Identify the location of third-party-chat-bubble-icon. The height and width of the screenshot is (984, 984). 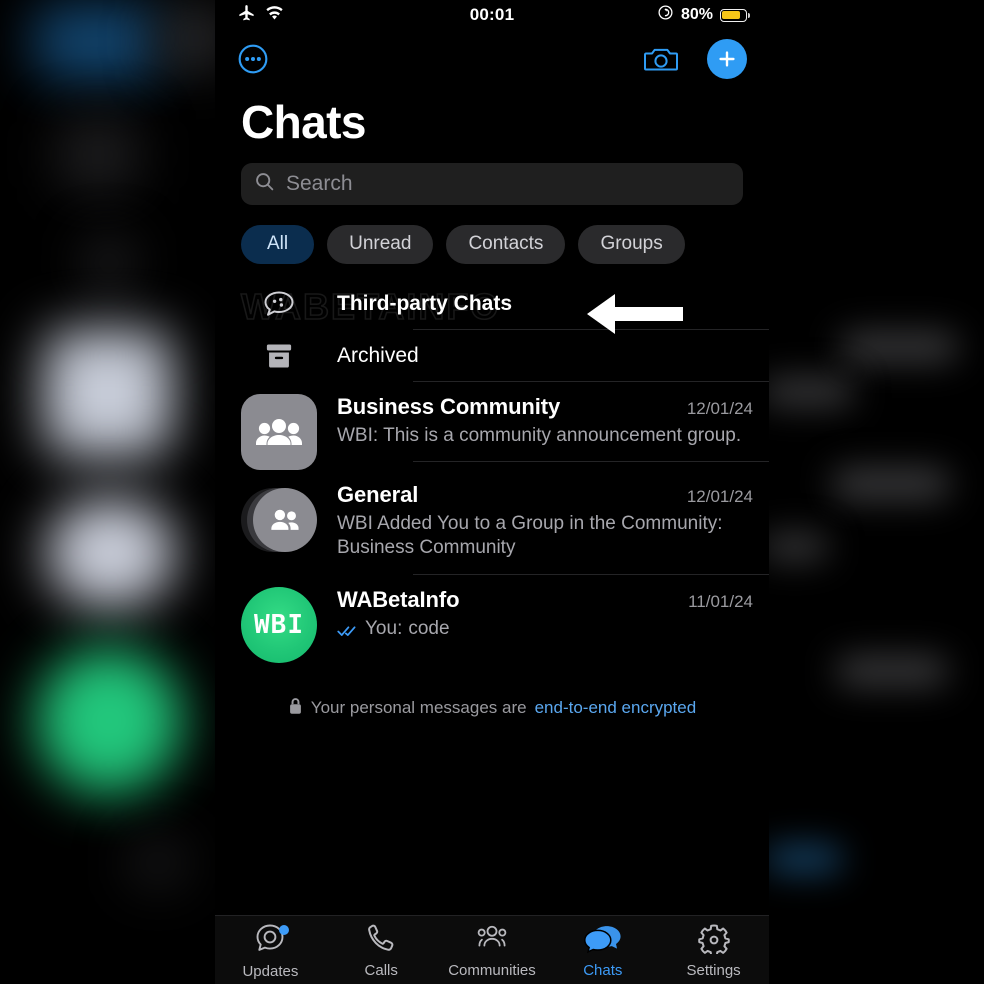
(279, 304).